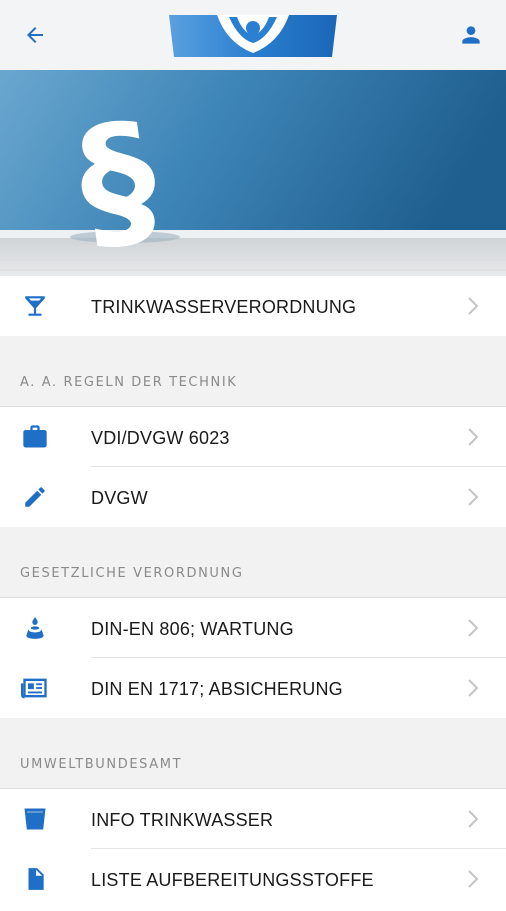 The width and height of the screenshot is (506, 911). Describe the element at coordinates (35, 879) in the screenshot. I see `document-icon` at that location.